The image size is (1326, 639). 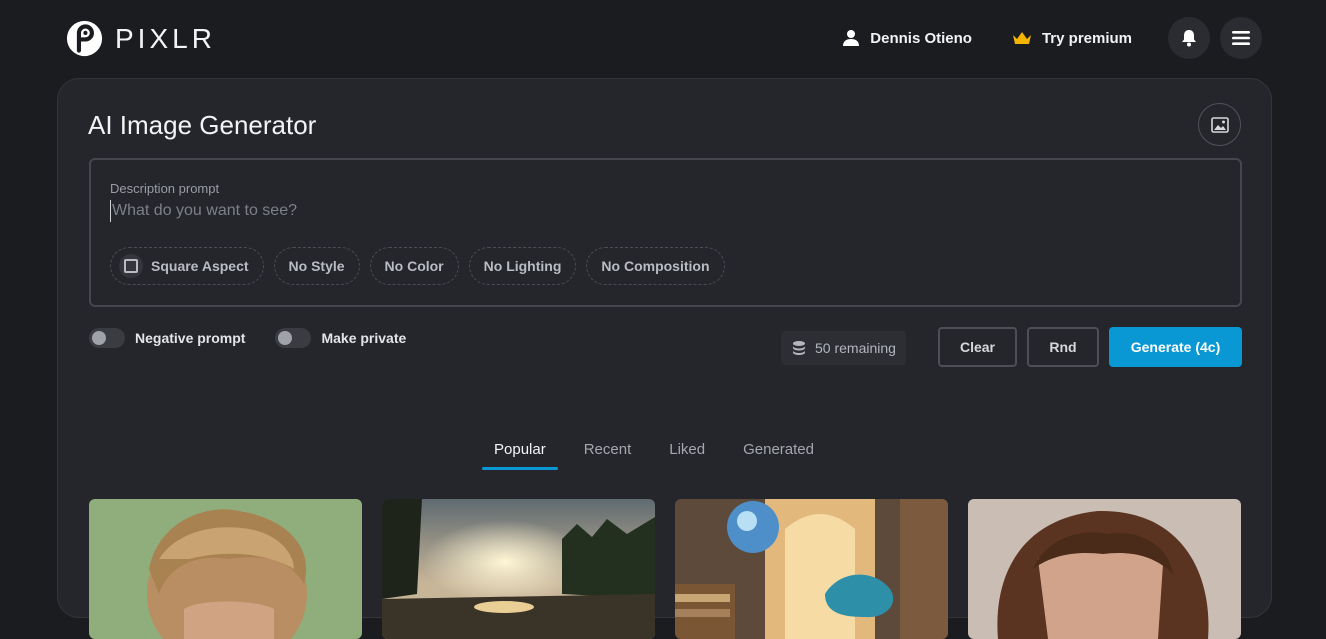 I want to click on try-premium-link: Try premium, so click(x=1072, y=38).